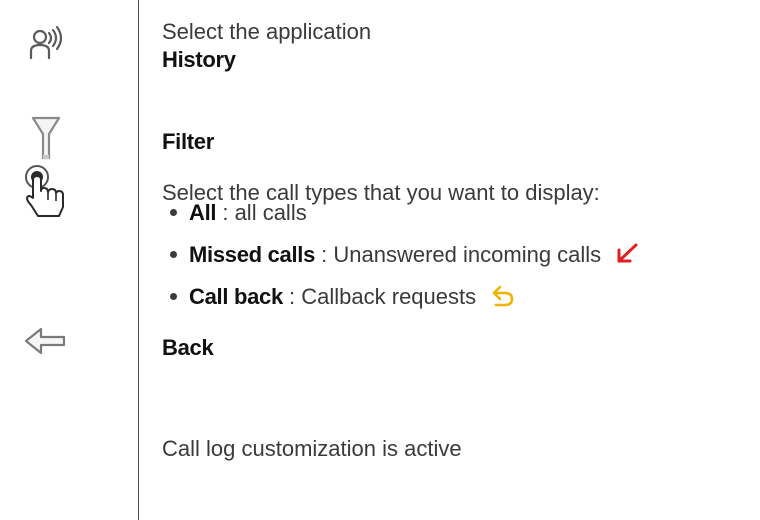 This screenshot has width=760, height=520. Describe the element at coordinates (138, 260) in the screenshot. I see `column-divider` at that location.